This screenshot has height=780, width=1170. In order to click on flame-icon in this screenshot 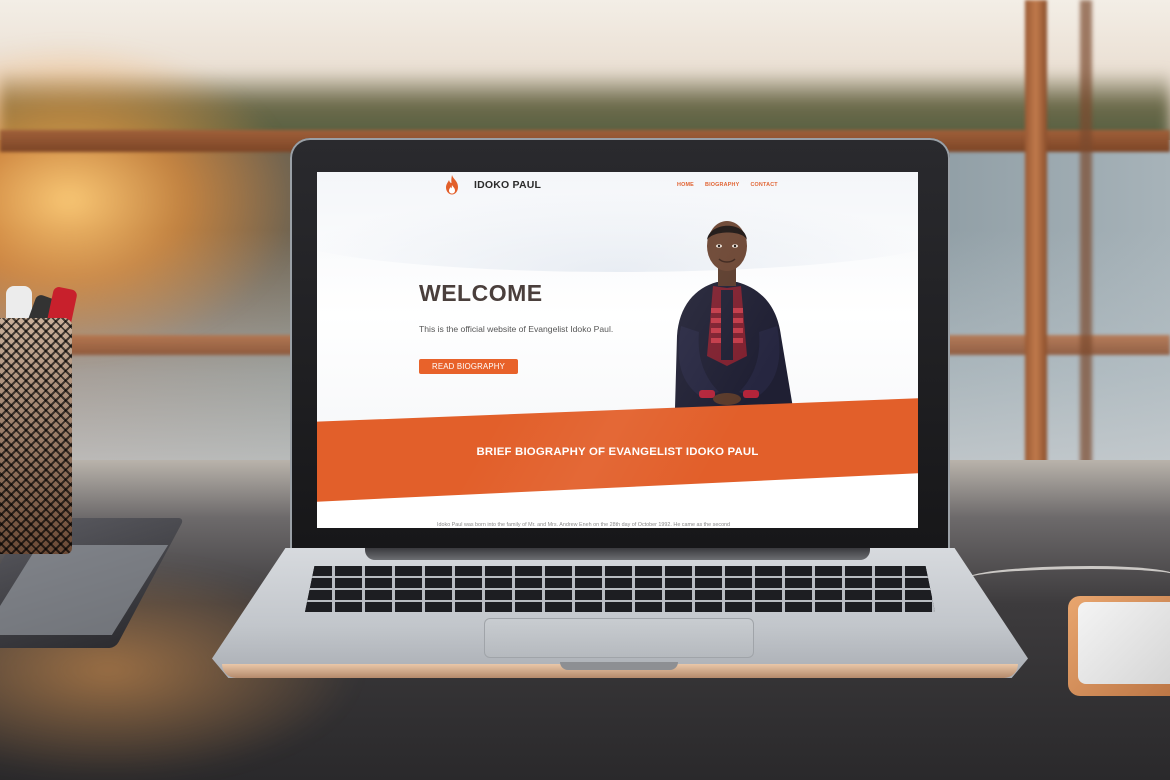, I will do `click(452, 185)`.